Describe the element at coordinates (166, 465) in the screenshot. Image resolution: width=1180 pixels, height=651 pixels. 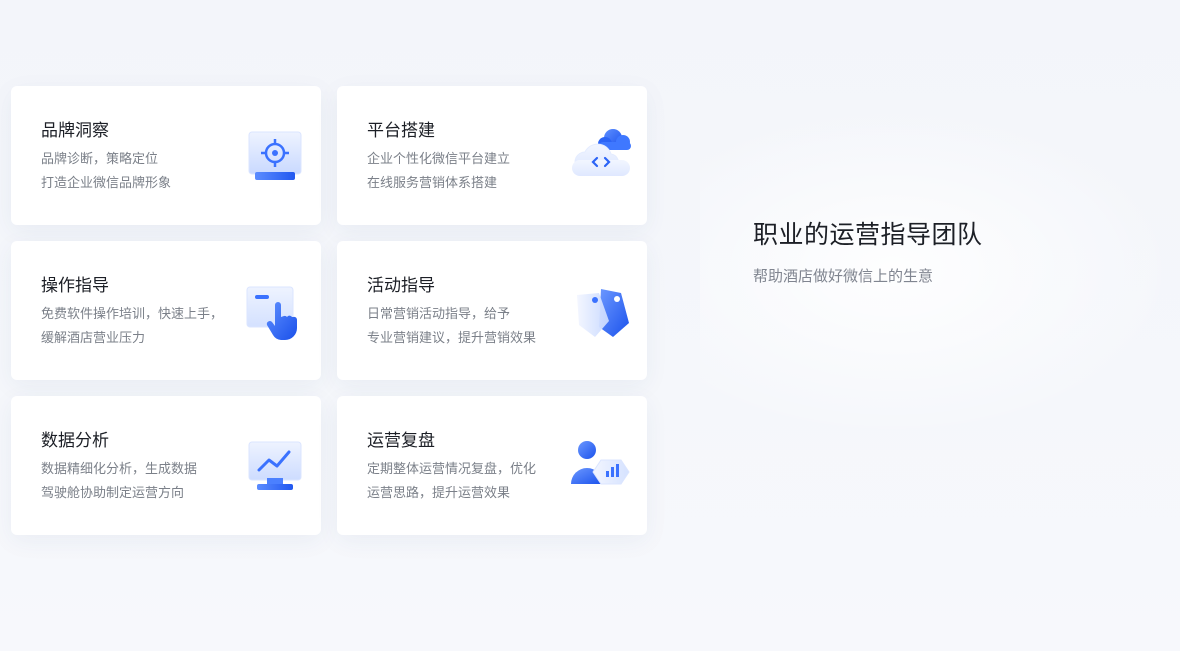
I see `service-card-data-analysis: 数据分析 数据精细化分析，生成数据 驾驶舱协助制定运营方向` at that location.